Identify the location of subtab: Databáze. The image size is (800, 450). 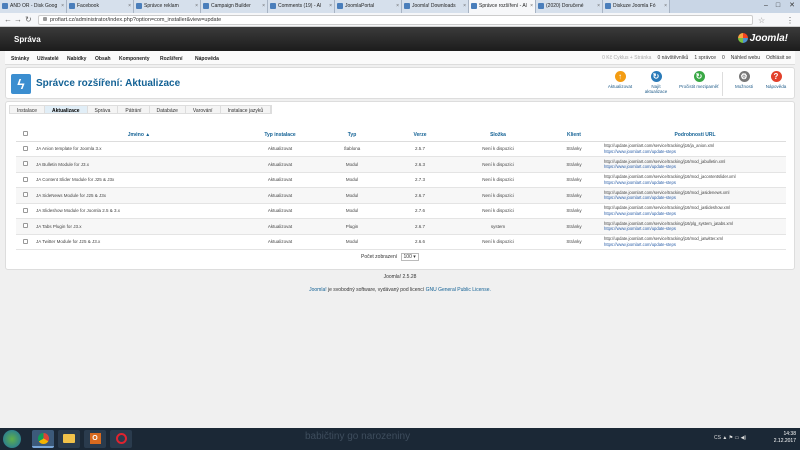
(168, 110).